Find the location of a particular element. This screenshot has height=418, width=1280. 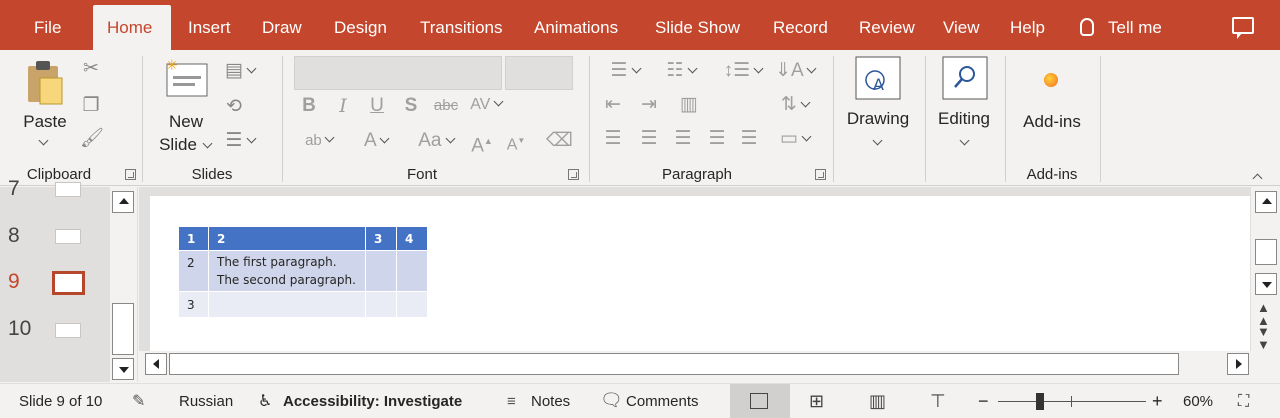

columns-icon: ▥ is located at coordinates (689, 105).